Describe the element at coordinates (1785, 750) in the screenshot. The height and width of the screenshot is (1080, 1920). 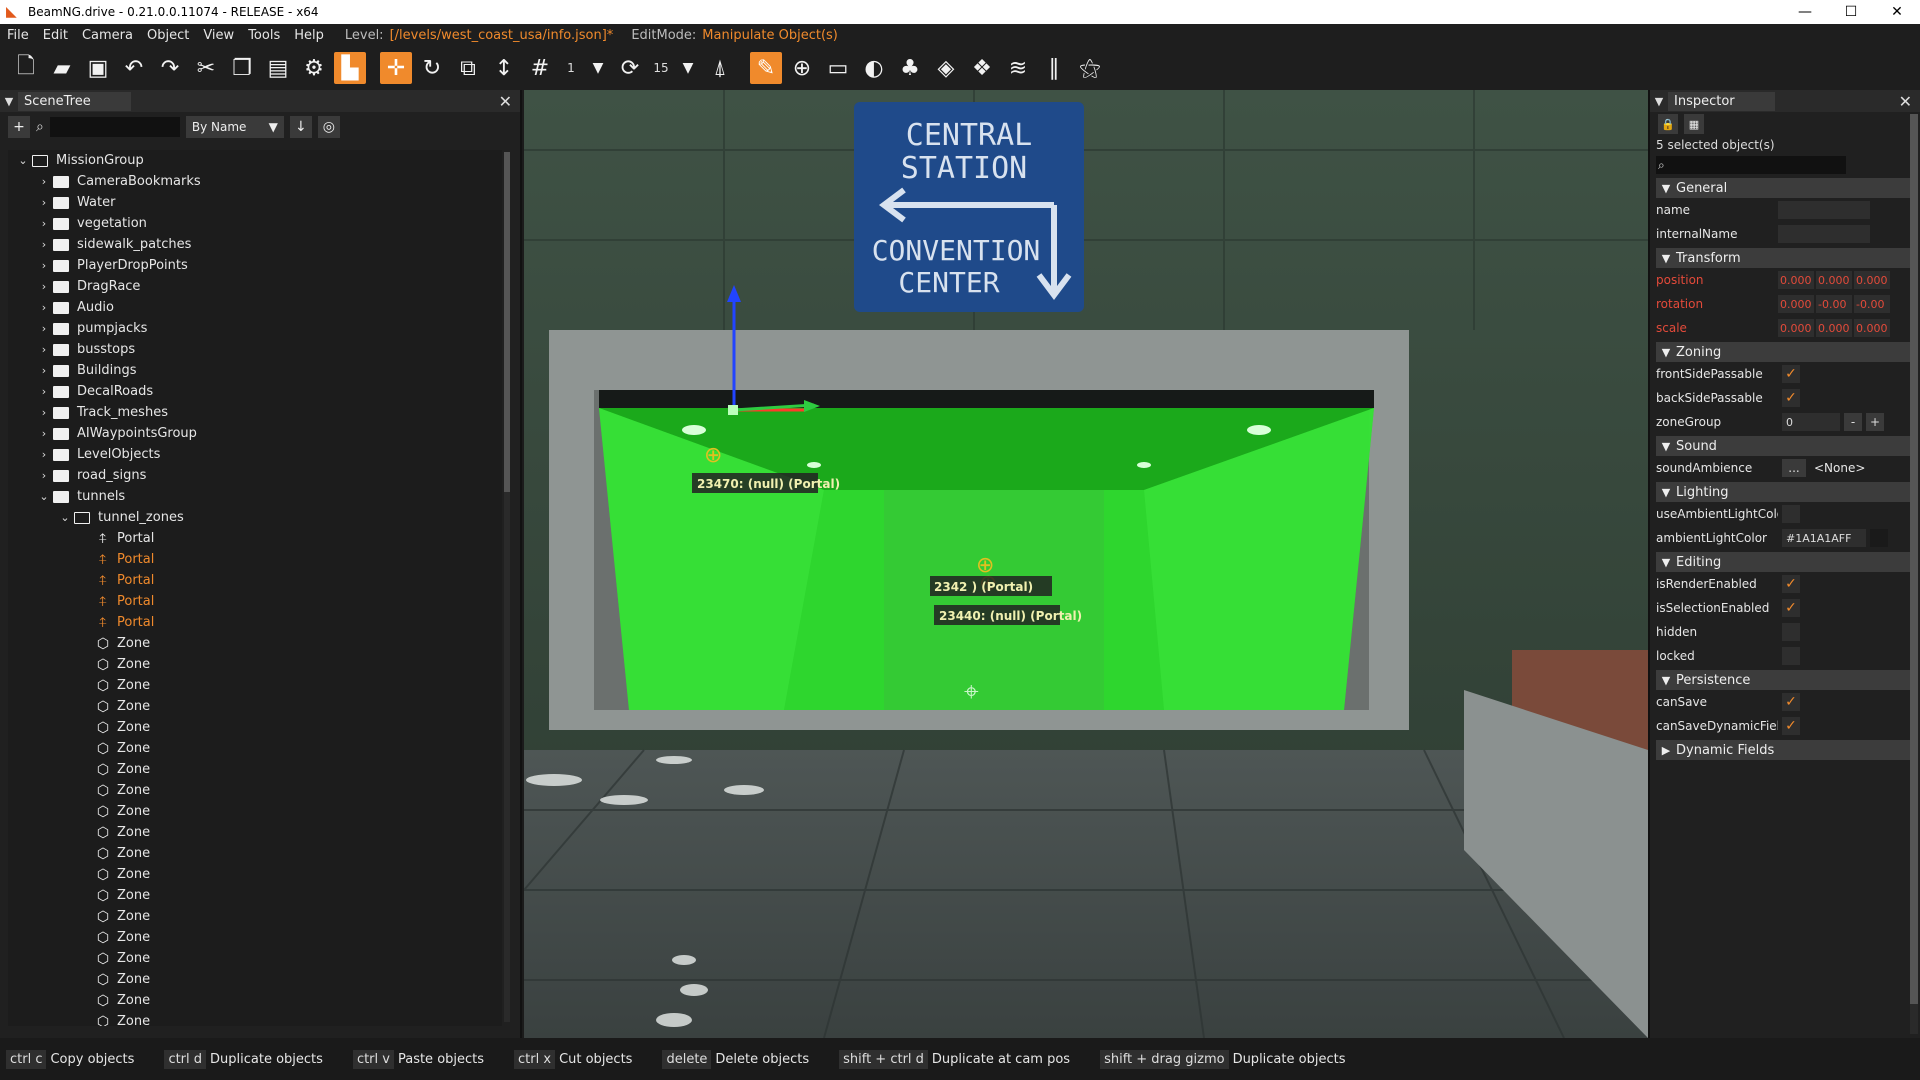
I see `section-dynamic-fields: ▶ Dynamic Fields` at that location.